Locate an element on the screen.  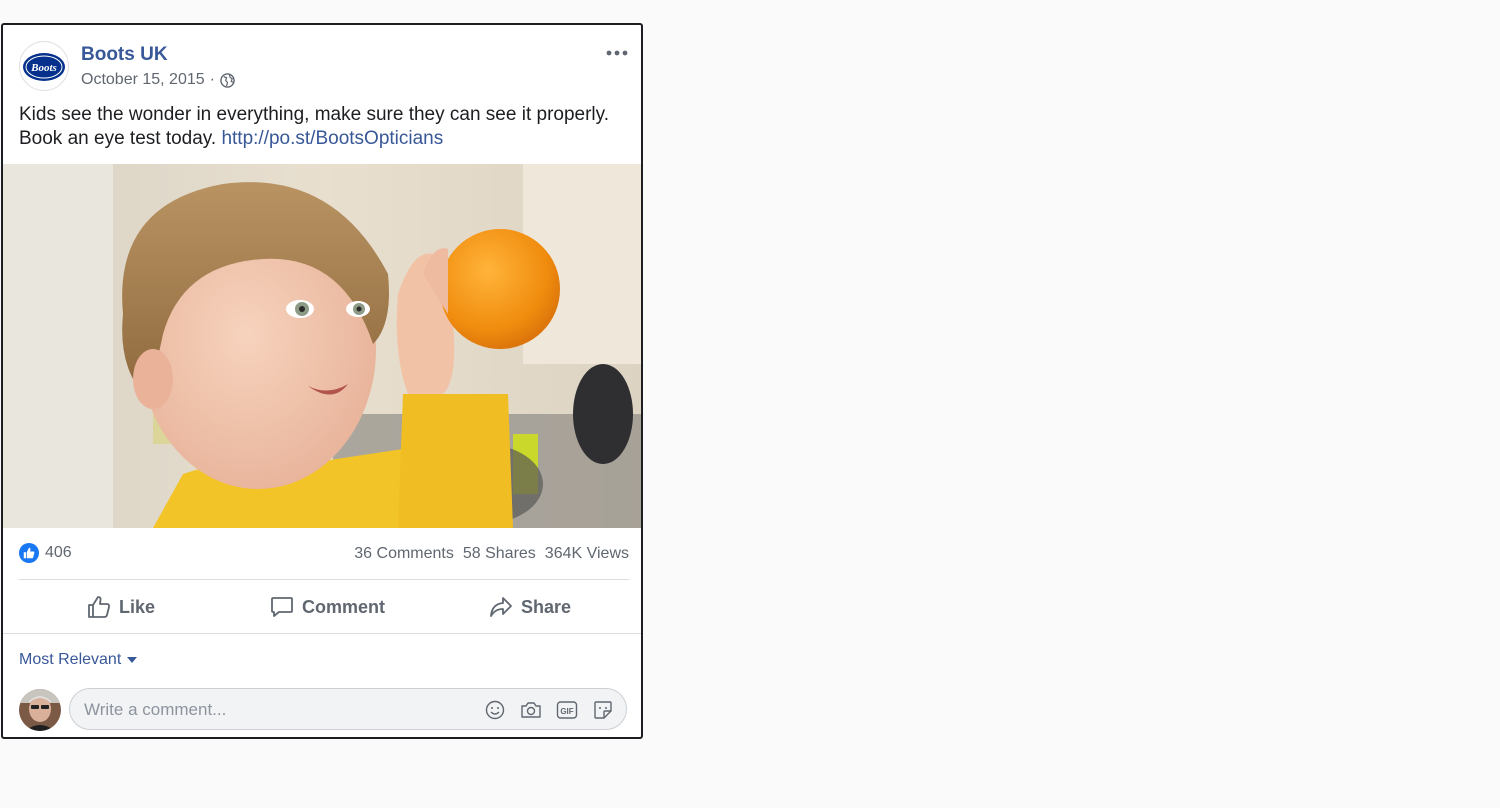
stats-divider is located at coordinates (324, 579).